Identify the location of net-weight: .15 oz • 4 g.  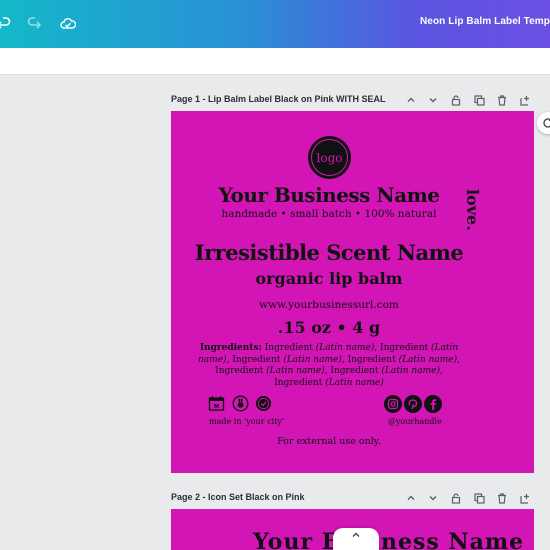
(329, 327).